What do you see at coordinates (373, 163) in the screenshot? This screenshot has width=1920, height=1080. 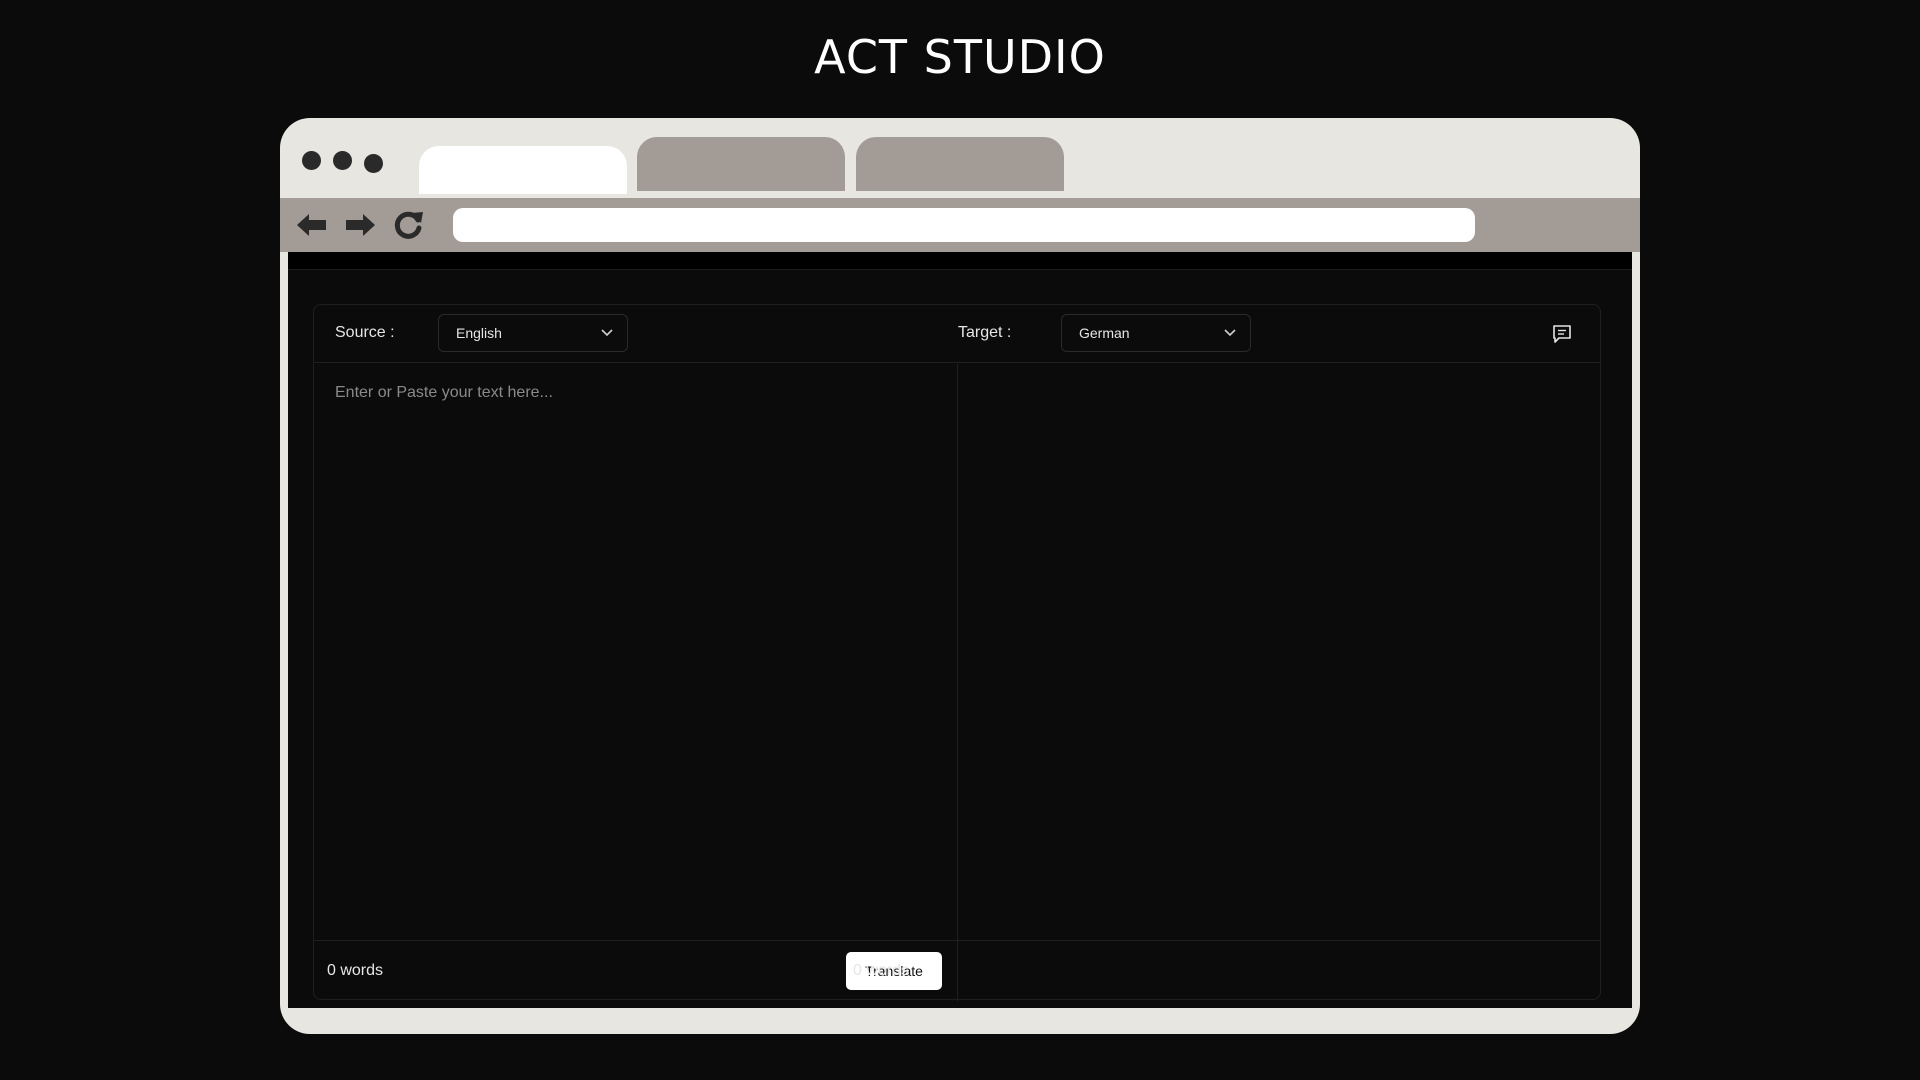 I see `maximize-window-dot` at bounding box center [373, 163].